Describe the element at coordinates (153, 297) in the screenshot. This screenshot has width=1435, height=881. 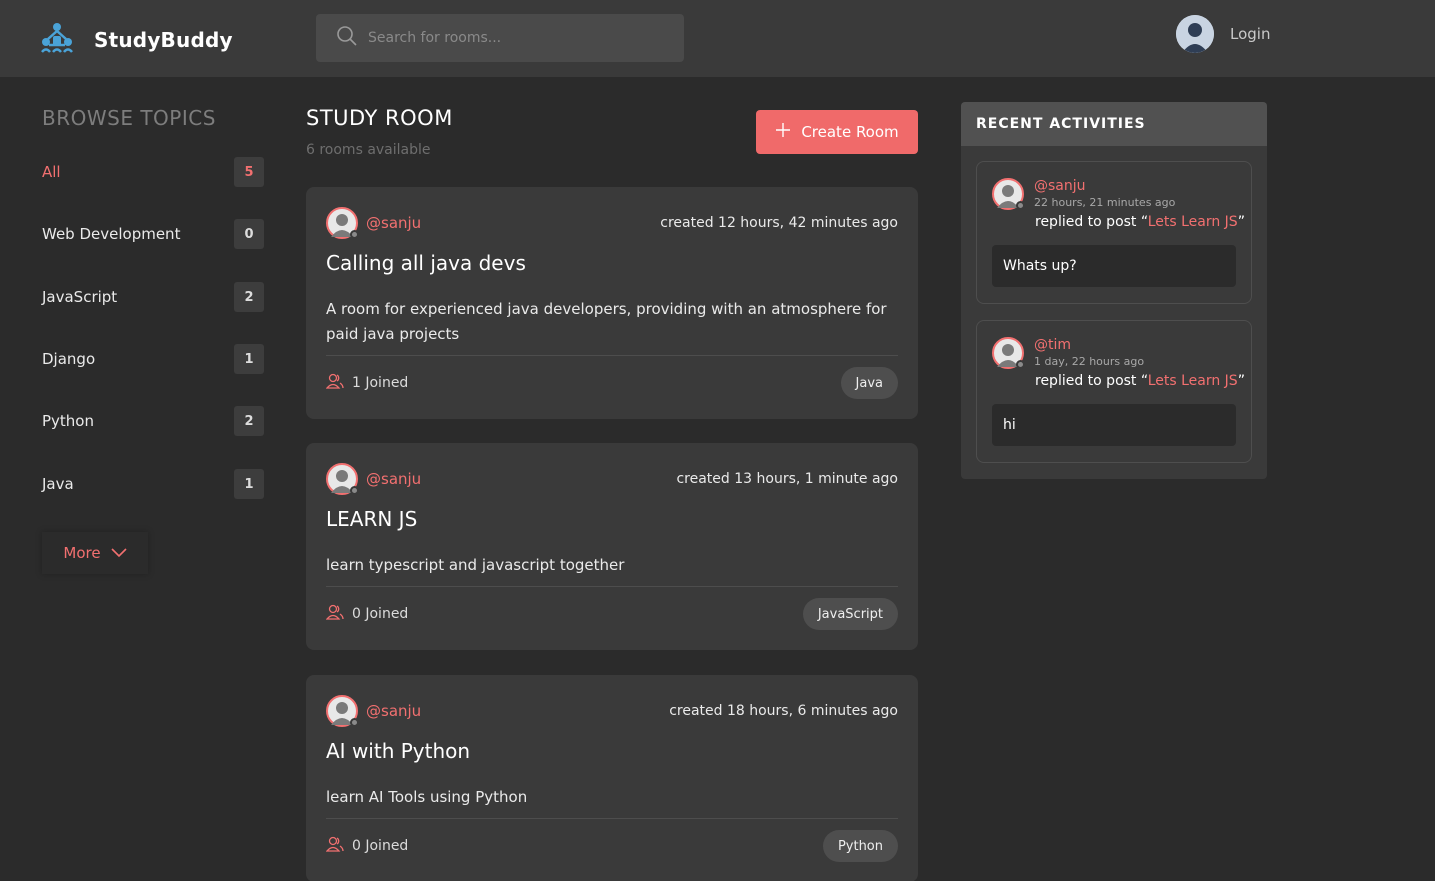
I see `topic-item-javascript: JavaScript 2` at that location.